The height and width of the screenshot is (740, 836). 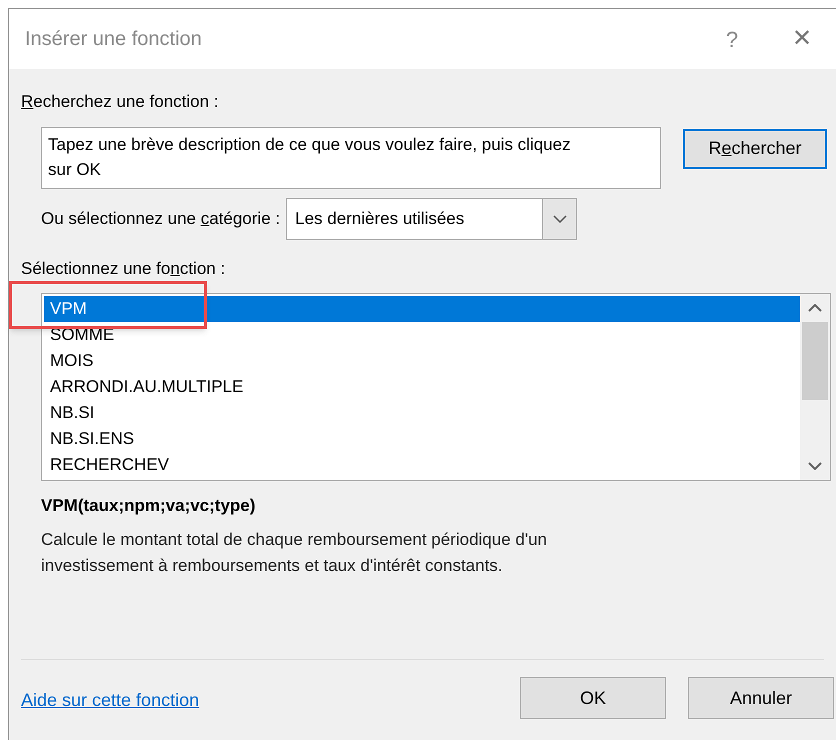 I want to click on function-description: Calcule le montant total de chaque remboursement périodique d'un investissement à remboursements et taux d'intérêt constants., so click(x=294, y=552).